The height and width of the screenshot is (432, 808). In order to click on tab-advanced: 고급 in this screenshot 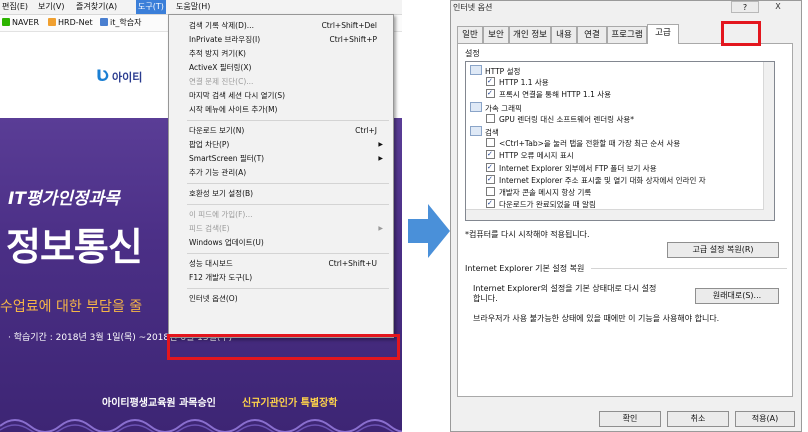, I will do `click(663, 34)`.